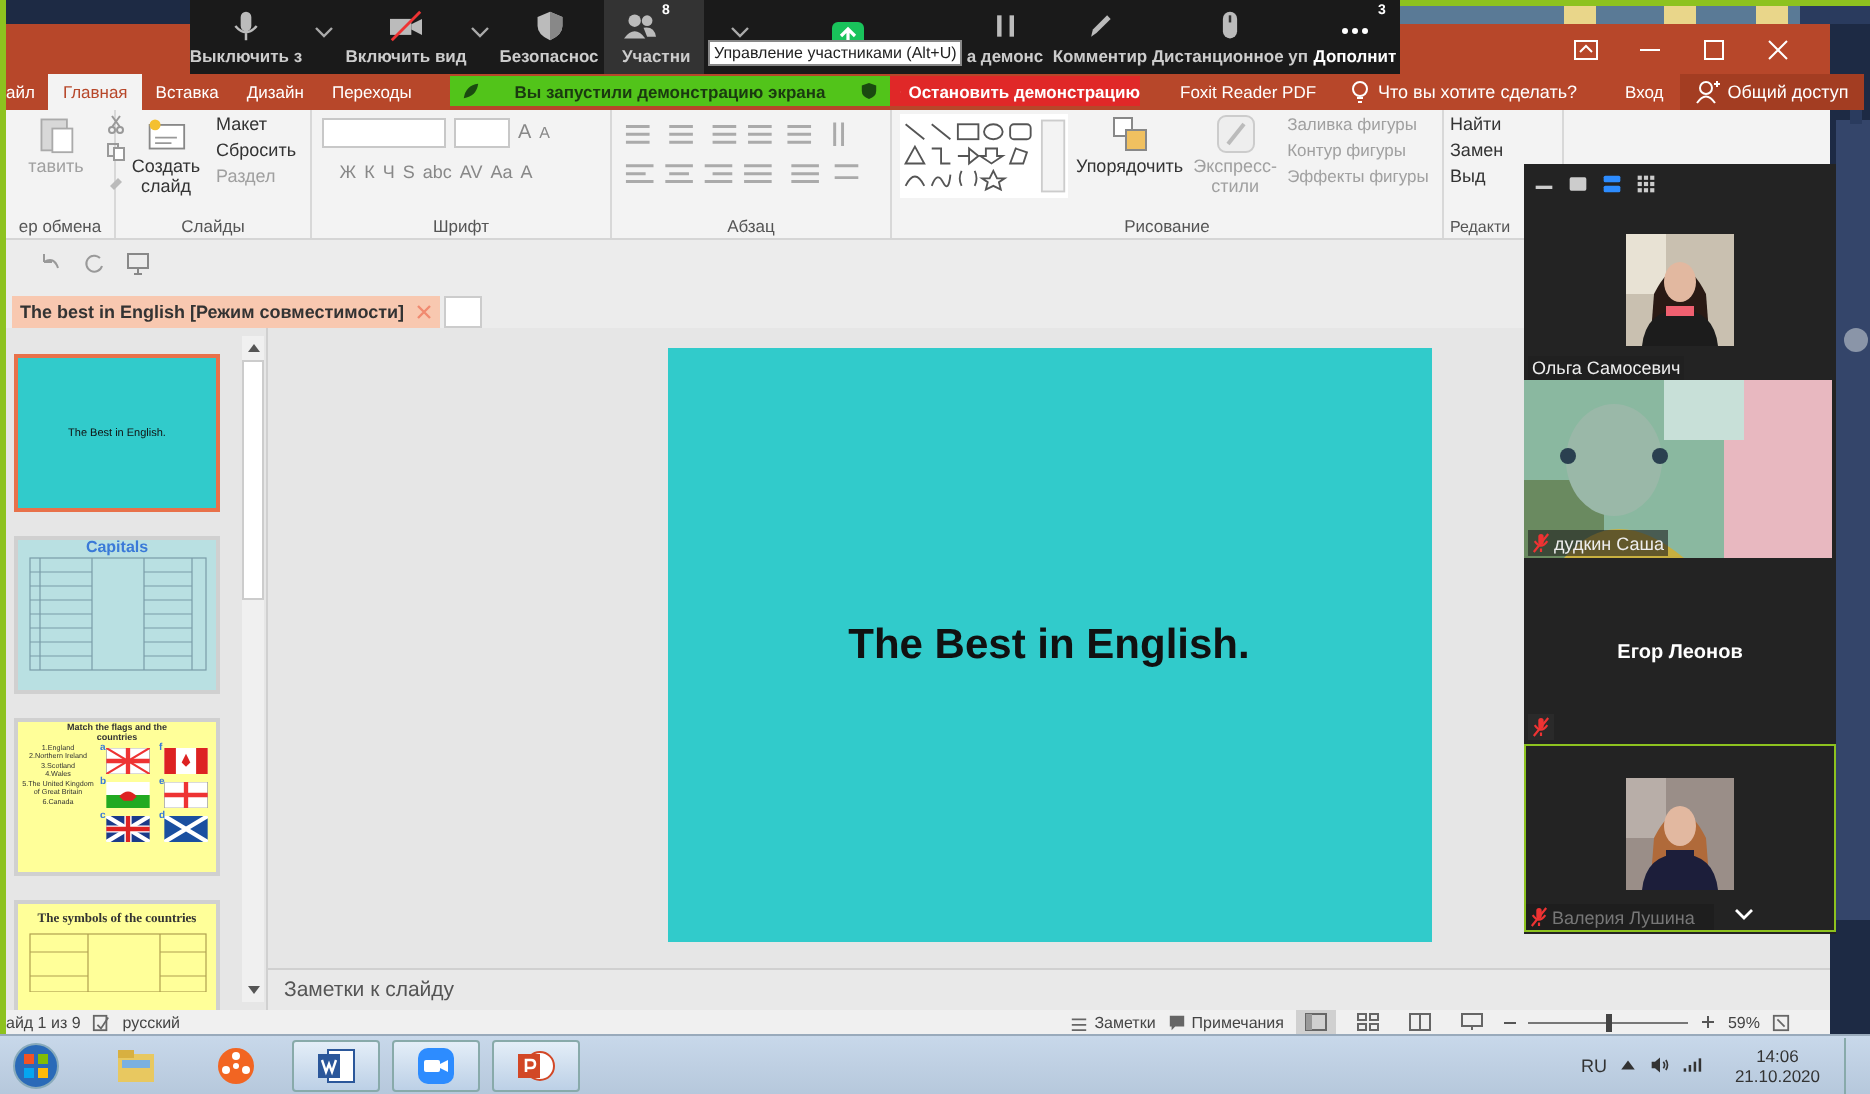  Describe the element at coordinates (166, 134) in the screenshot. I see `new-slide-icon` at that location.